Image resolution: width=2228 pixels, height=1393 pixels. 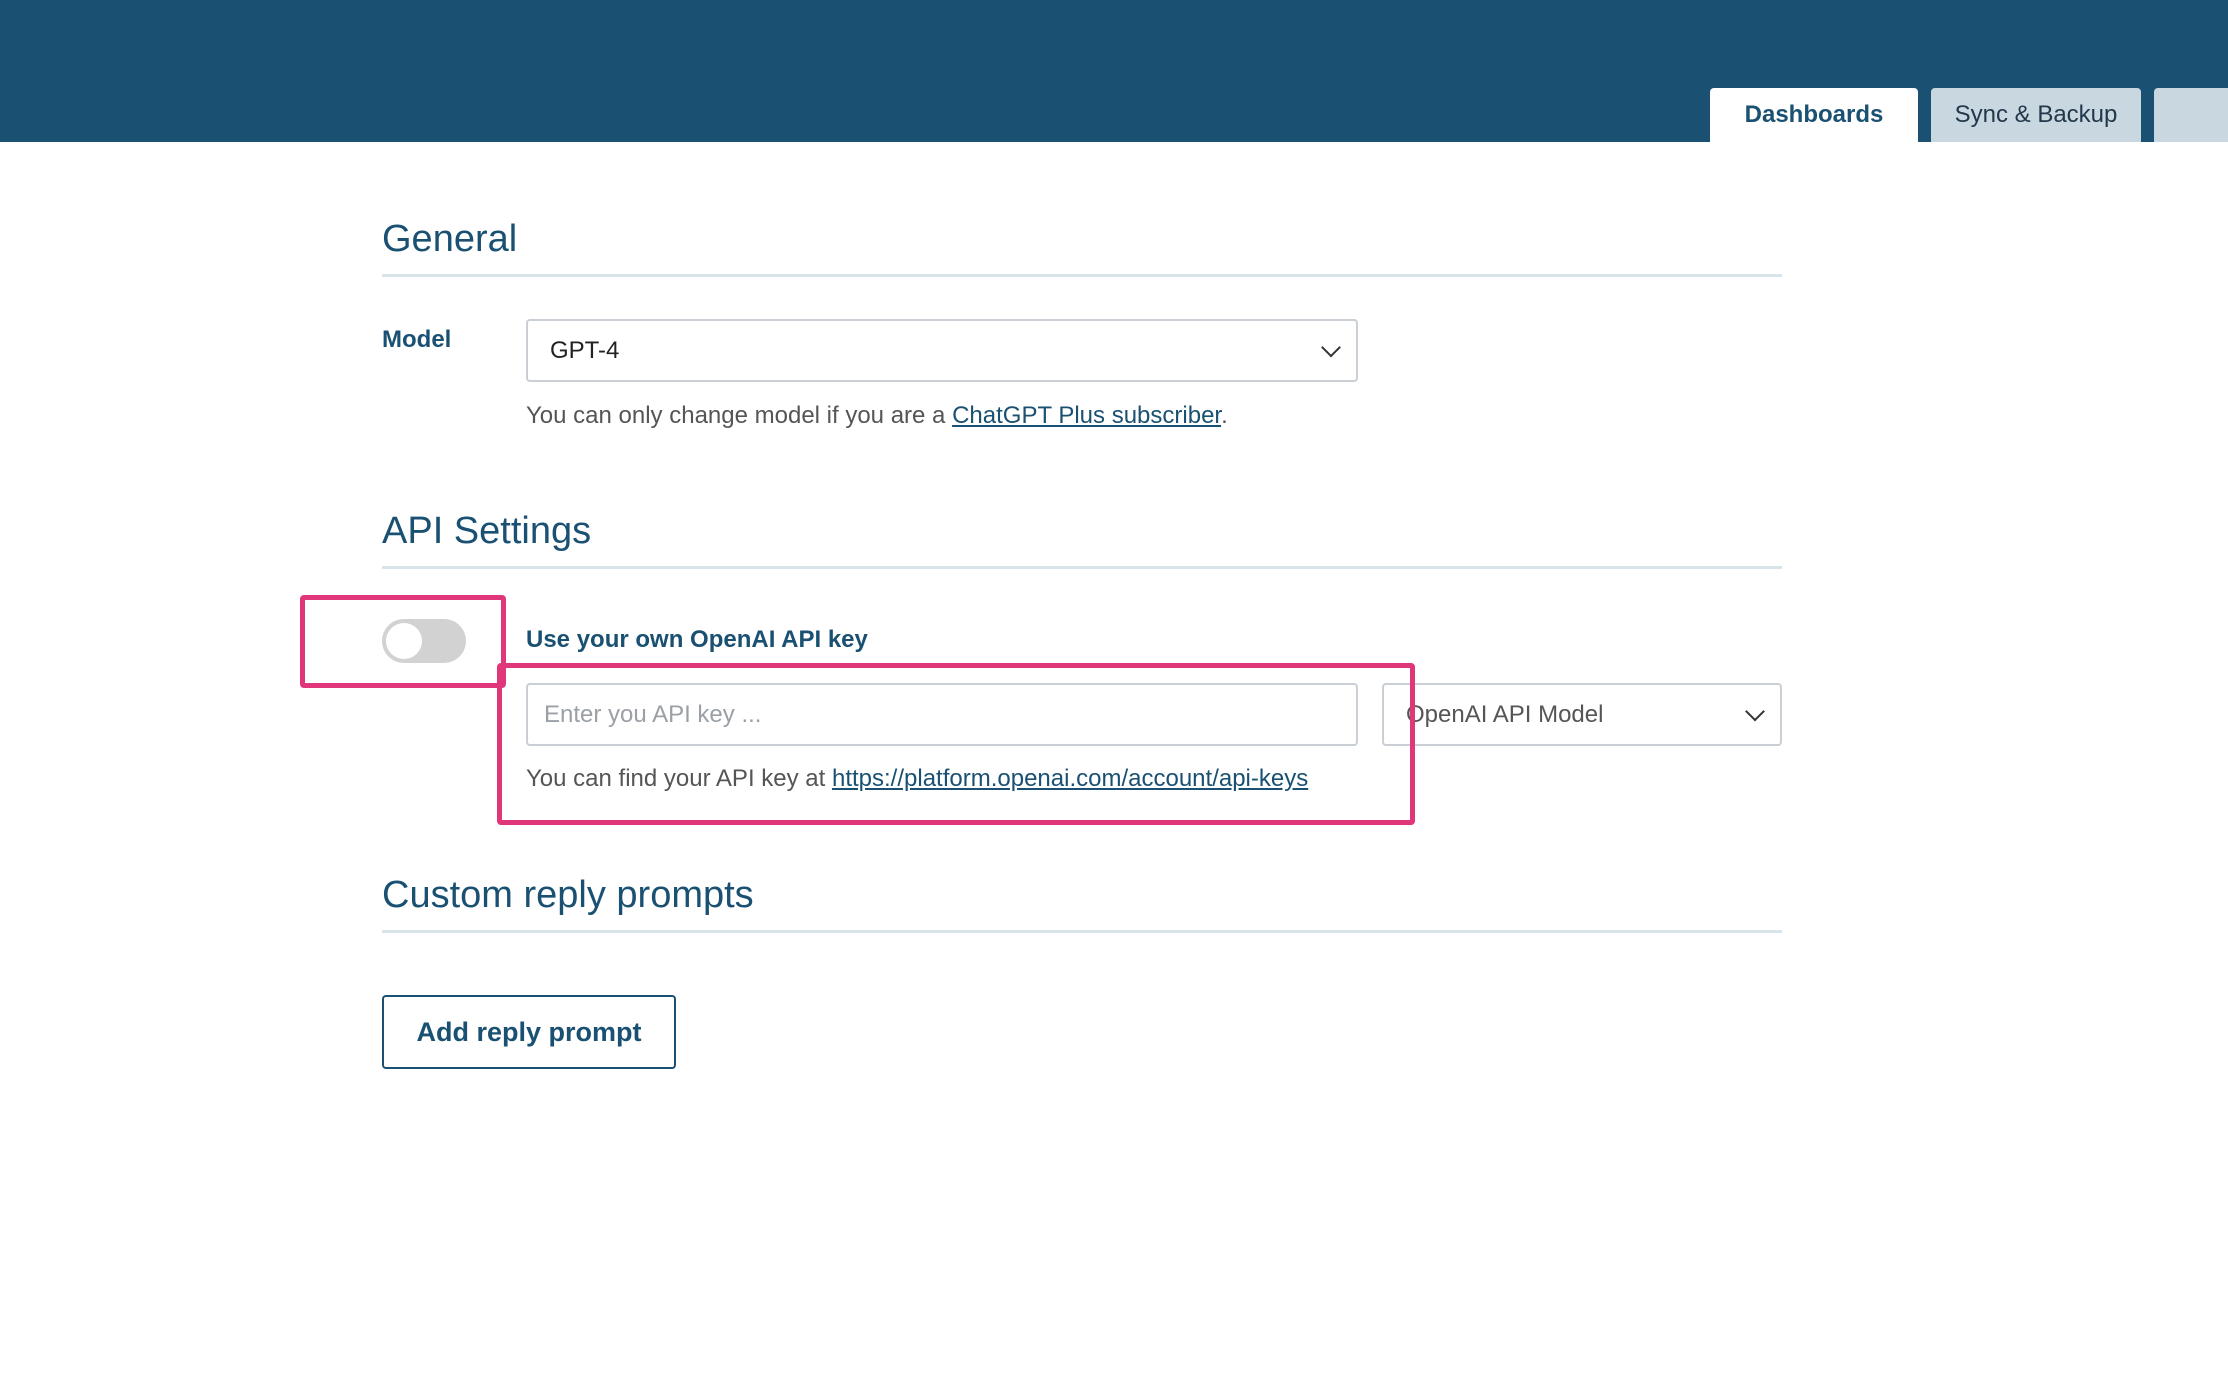 What do you see at coordinates (956, 744) in the screenshot?
I see `api-key-highlight-box` at bounding box center [956, 744].